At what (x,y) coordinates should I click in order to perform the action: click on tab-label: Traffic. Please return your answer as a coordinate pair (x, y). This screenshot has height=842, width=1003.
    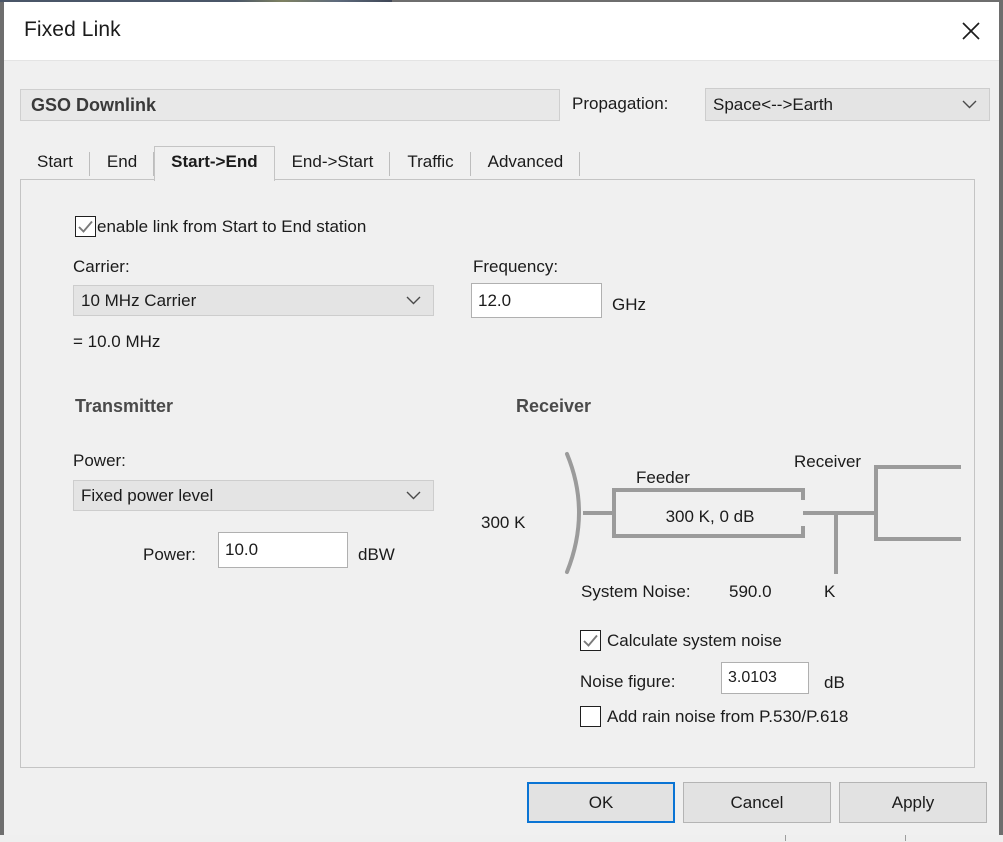
    Looking at the image, I should click on (430, 161).